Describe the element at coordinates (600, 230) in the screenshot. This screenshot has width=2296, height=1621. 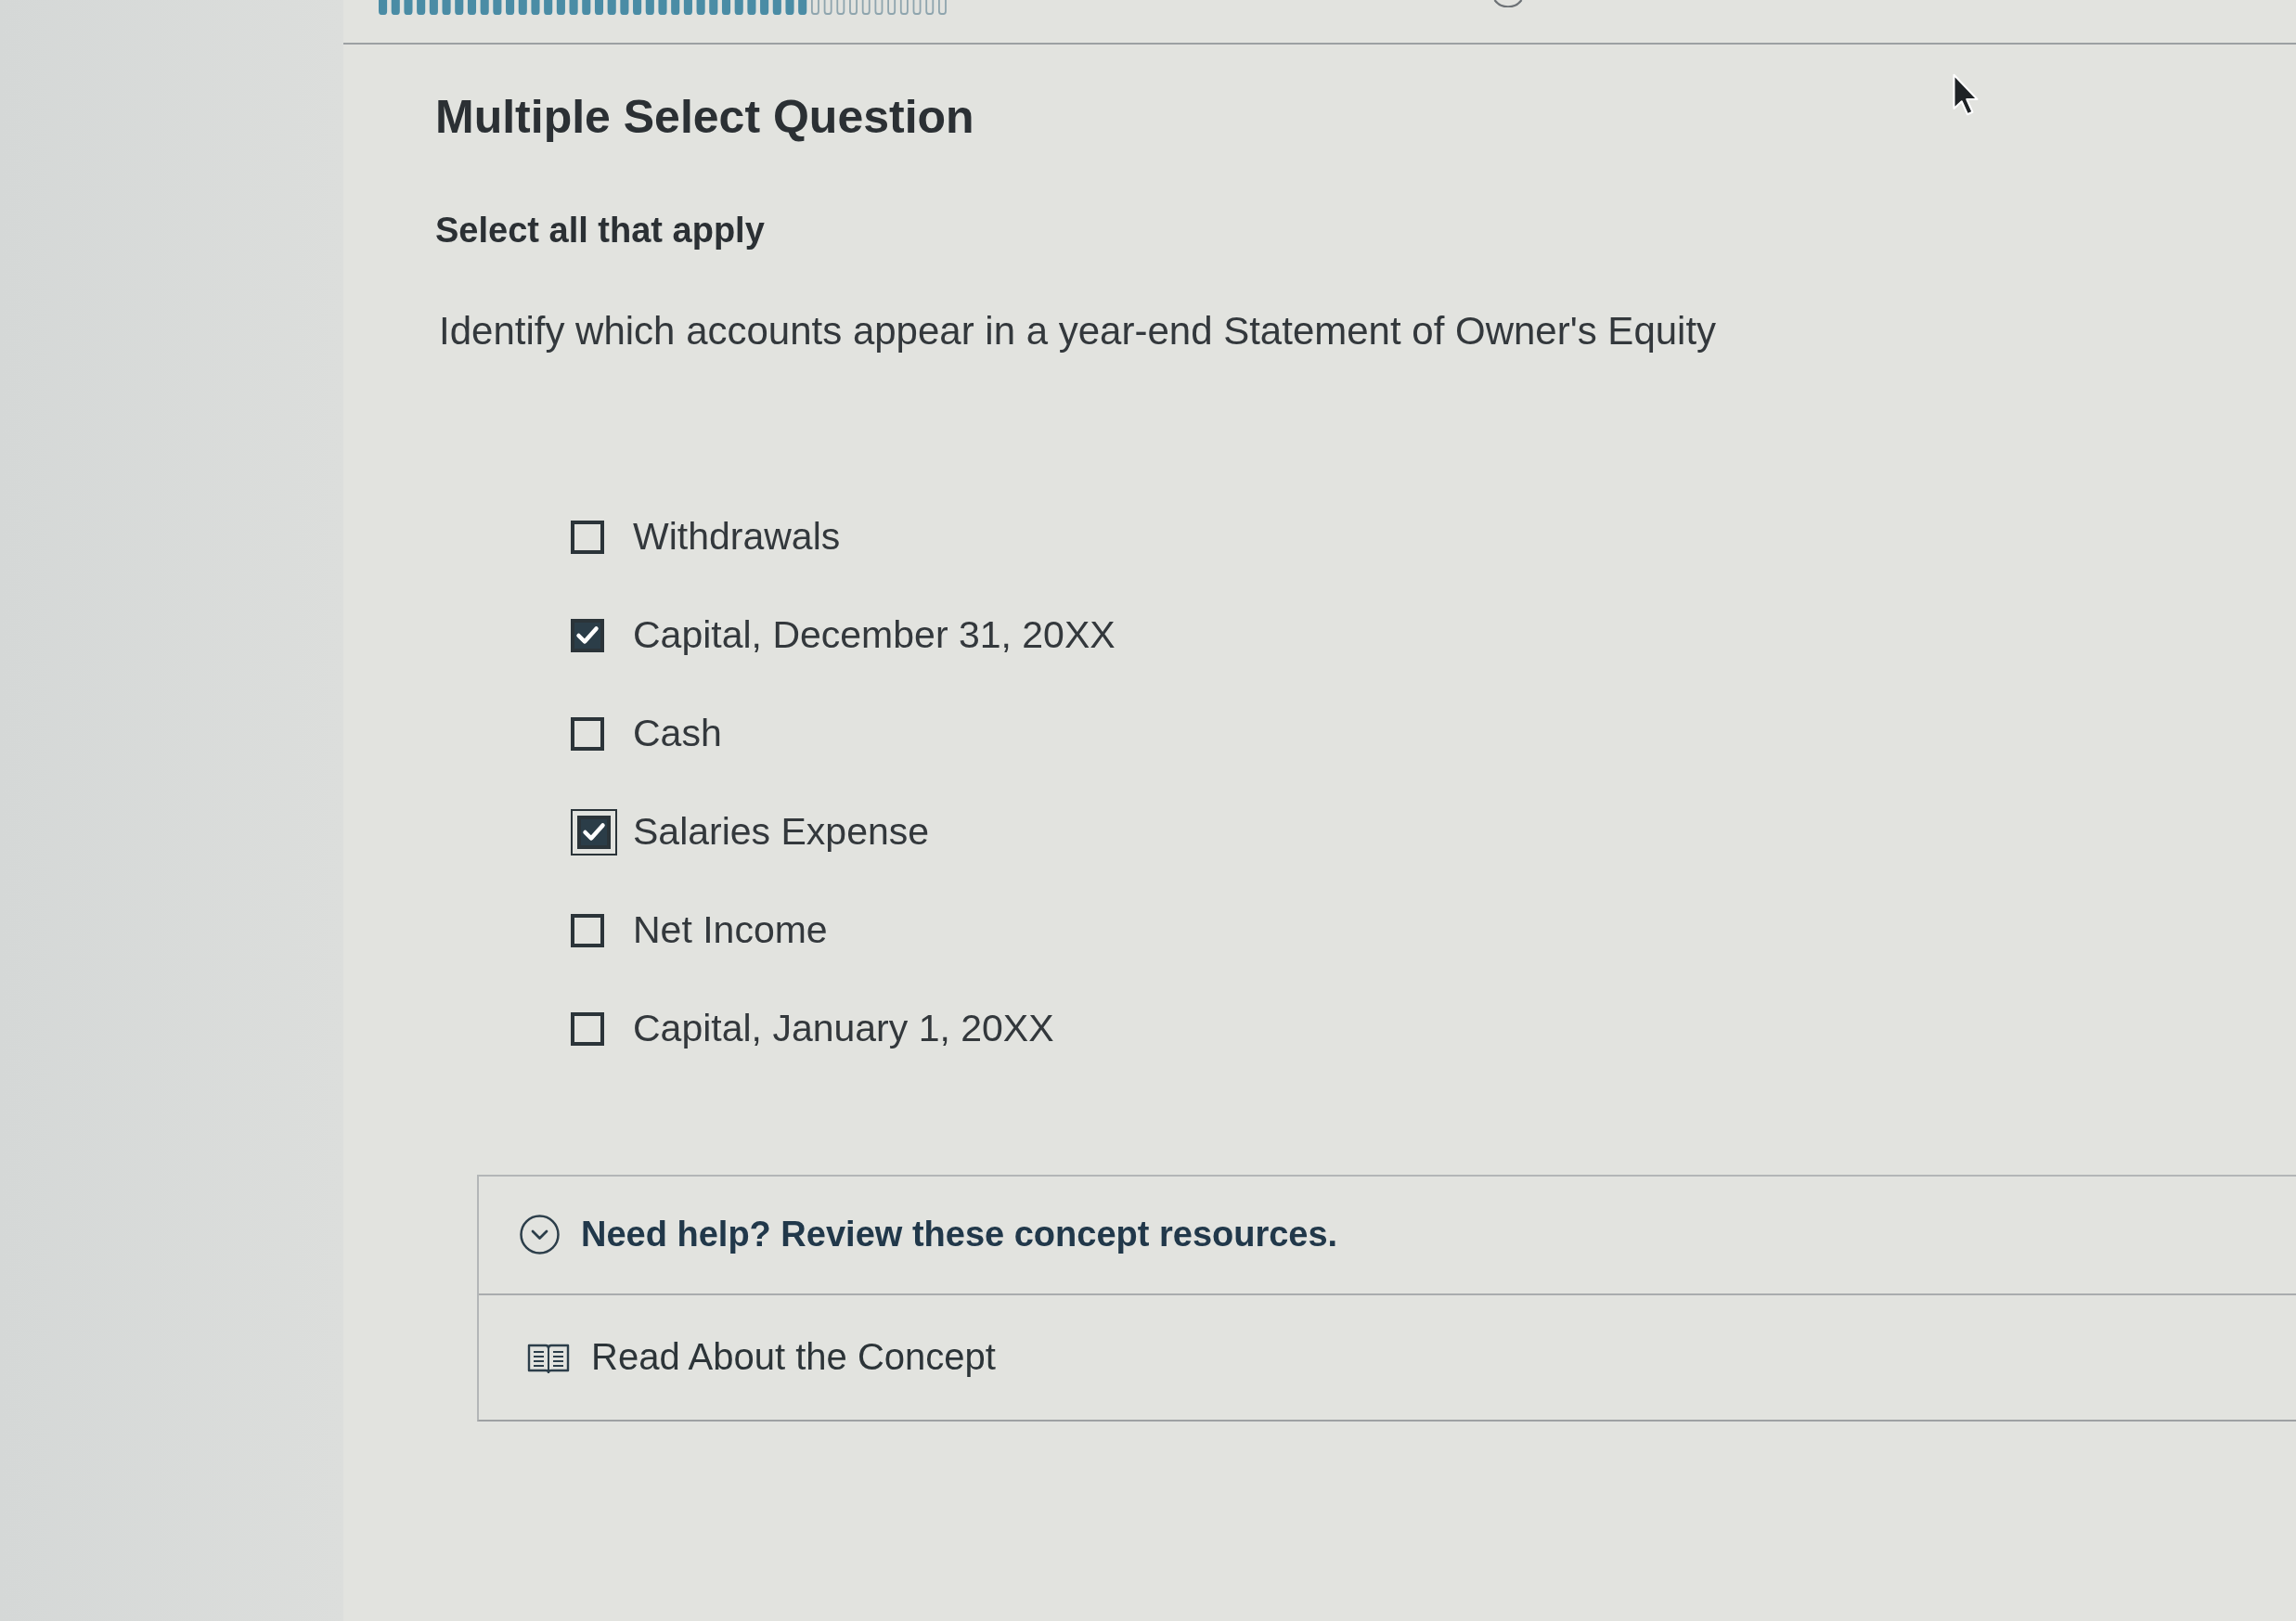
I see `instruction-text: Select all that apply` at that location.